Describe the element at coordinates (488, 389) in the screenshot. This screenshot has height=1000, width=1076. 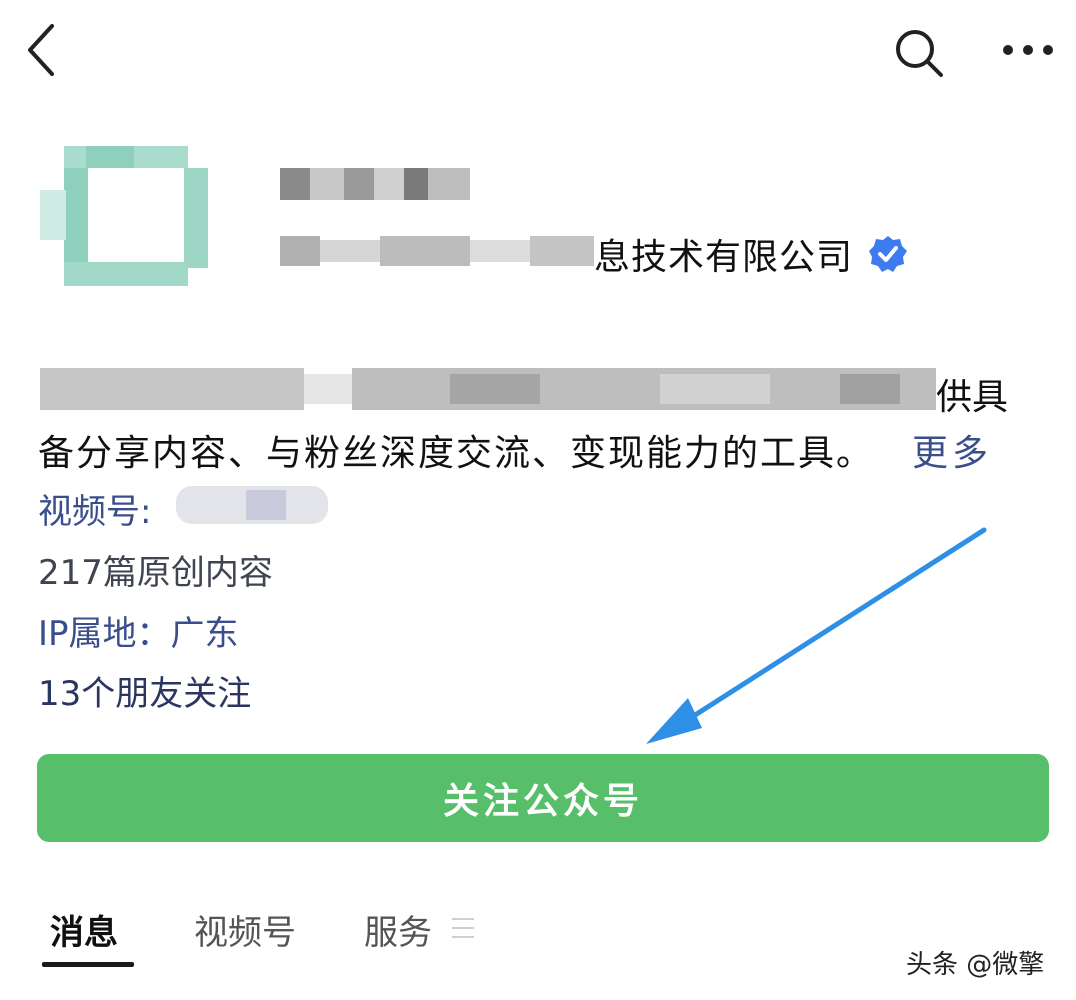
I see `blurred-description` at that location.